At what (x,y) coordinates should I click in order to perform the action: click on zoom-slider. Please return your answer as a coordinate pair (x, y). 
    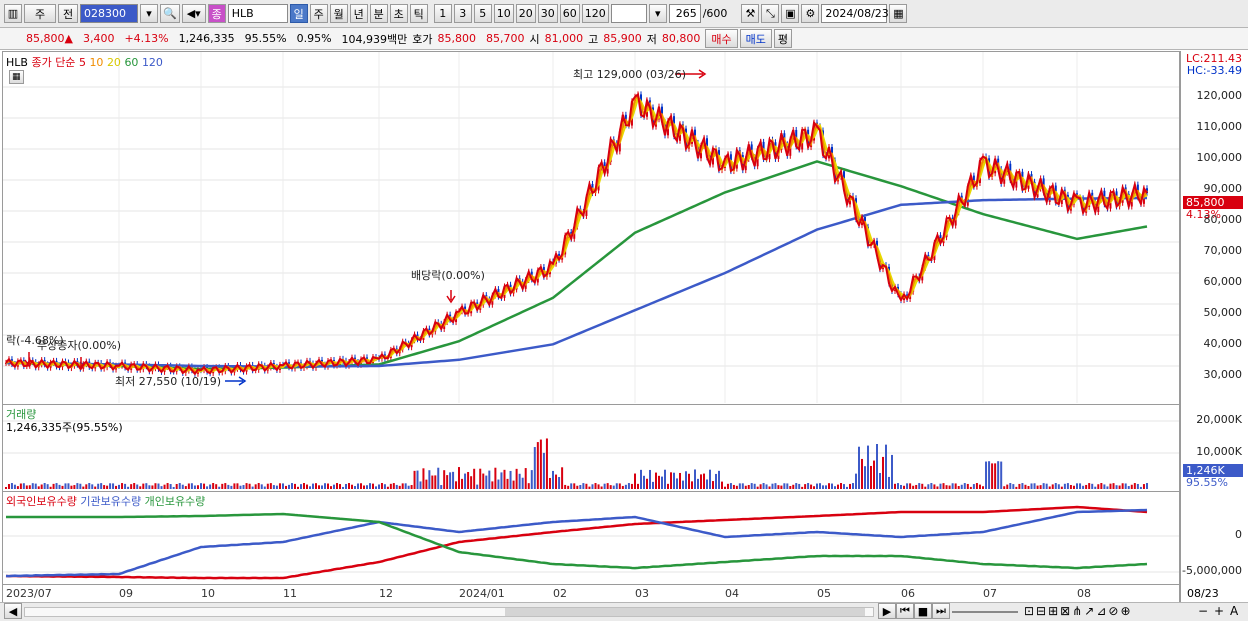
    Looking at the image, I should click on (985, 612).